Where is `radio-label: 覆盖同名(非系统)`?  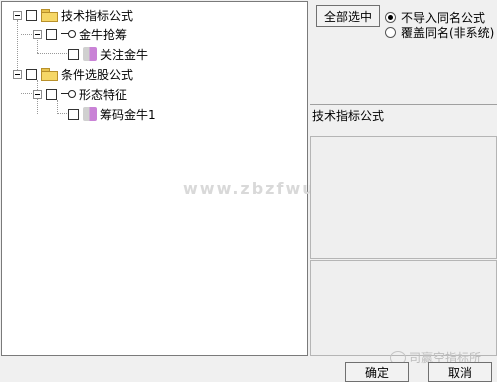 radio-label: 覆盖同名(非系统) is located at coordinates (448, 33).